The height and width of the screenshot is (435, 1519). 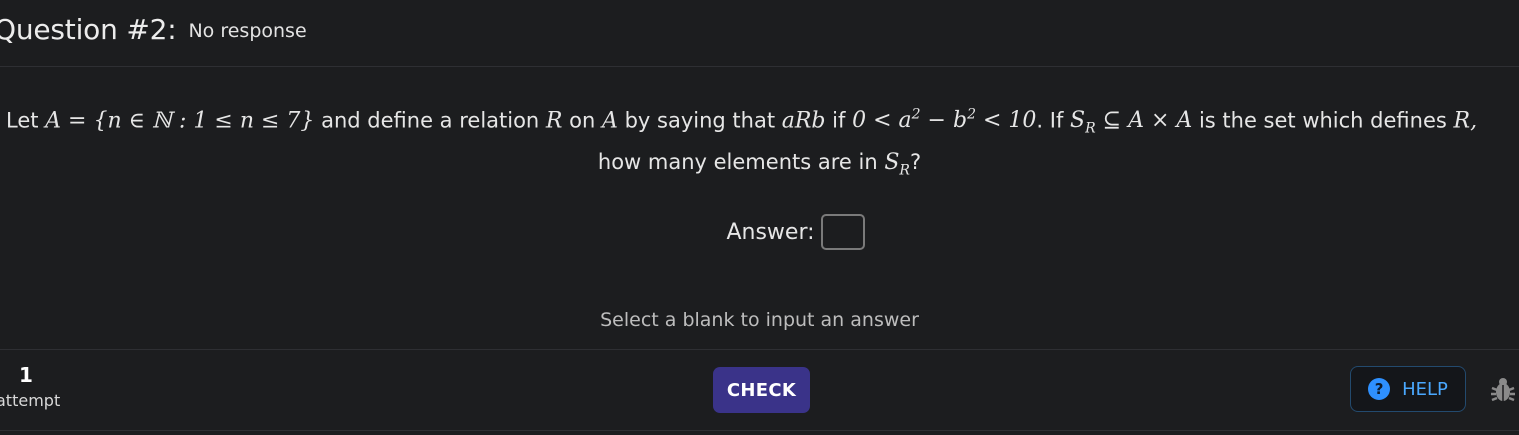 What do you see at coordinates (1006, 121) in the screenshot?
I see `math-part: < 10` at bounding box center [1006, 121].